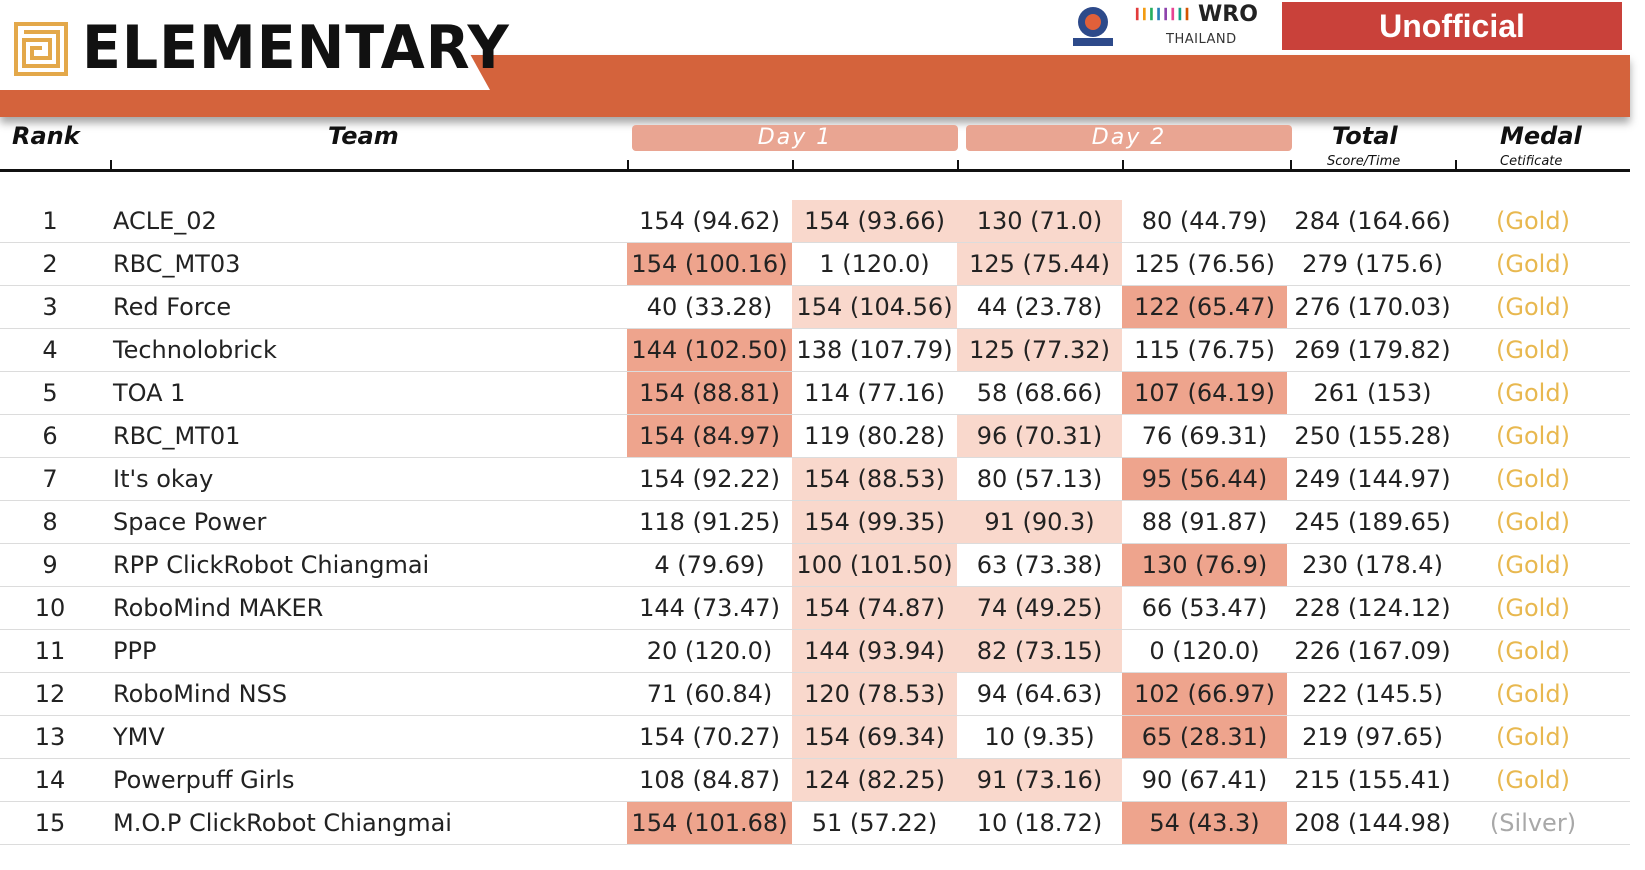  What do you see at coordinates (1365, 136) in the screenshot?
I see `column-header-total: Total` at bounding box center [1365, 136].